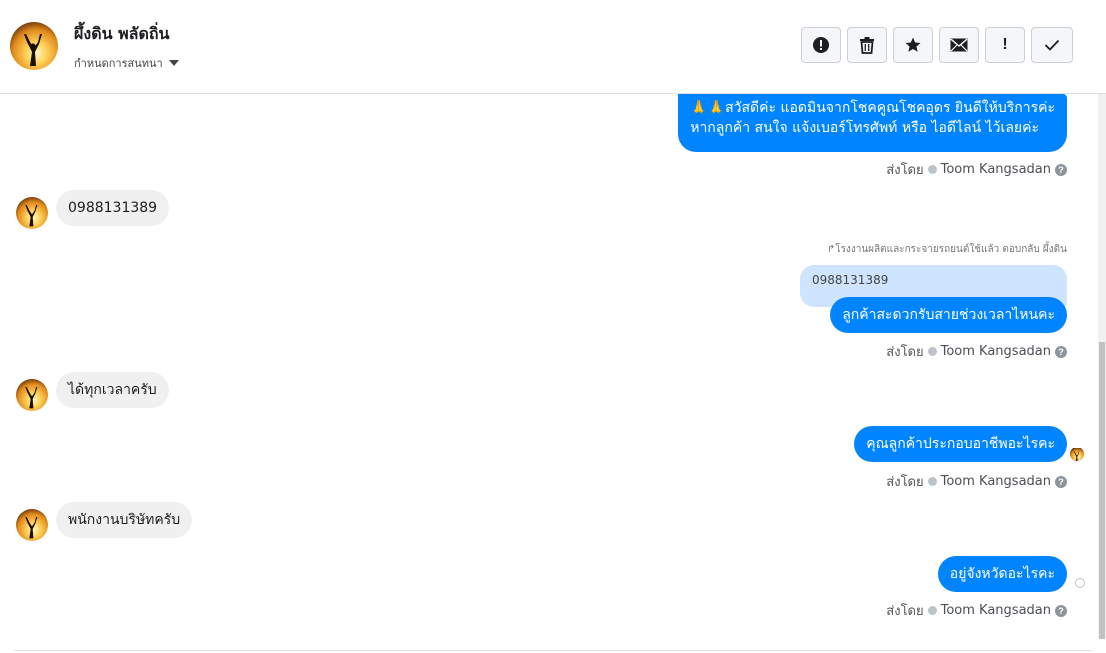  Describe the element at coordinates (124, 520) in the screenshot. I see `incoming-message: พนักงานบริษัทครับ` at that location.